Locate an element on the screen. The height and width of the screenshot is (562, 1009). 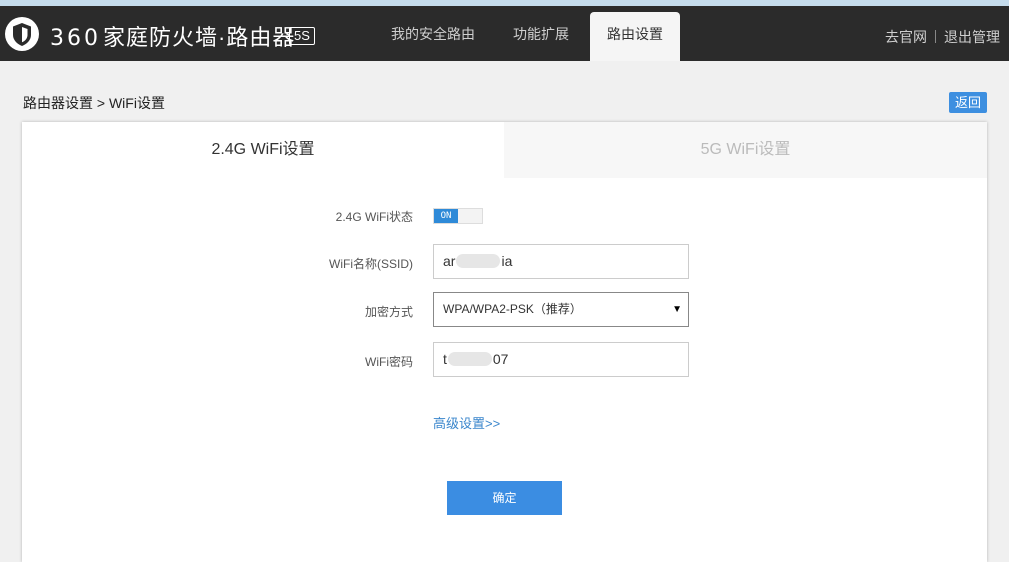
brand-number: 360 is located at coordinates (75, 38).